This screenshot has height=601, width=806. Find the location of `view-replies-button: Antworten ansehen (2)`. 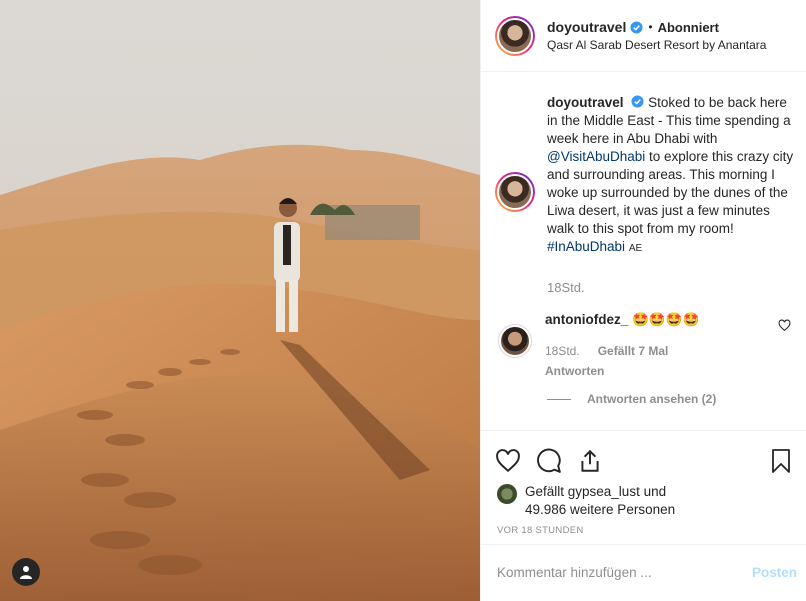

view-replies-button: Antworten ansehen (2) is located at coordinates (631, 399).